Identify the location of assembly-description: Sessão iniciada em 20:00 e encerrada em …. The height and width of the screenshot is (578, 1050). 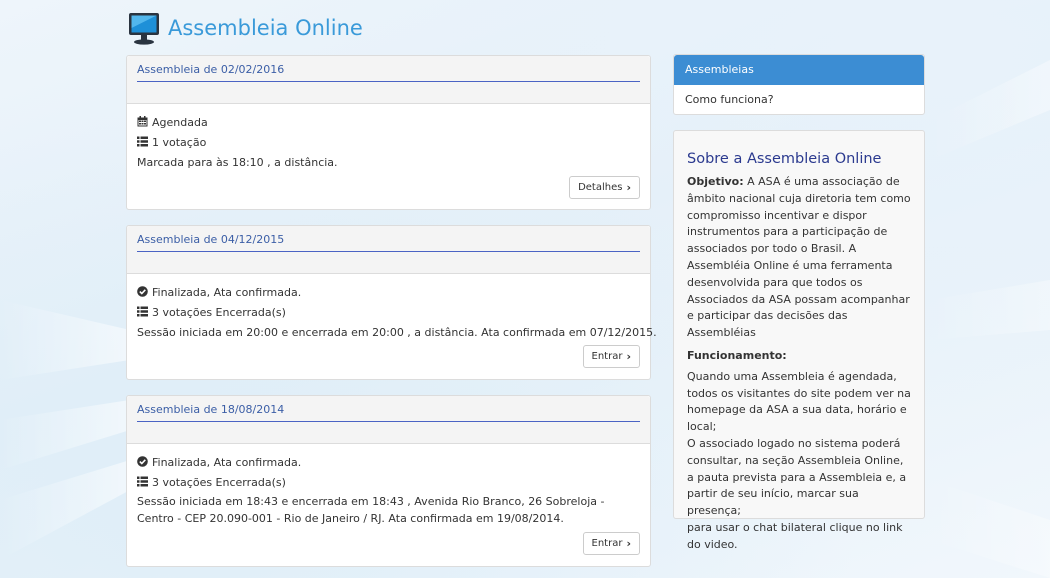
(397, 332).